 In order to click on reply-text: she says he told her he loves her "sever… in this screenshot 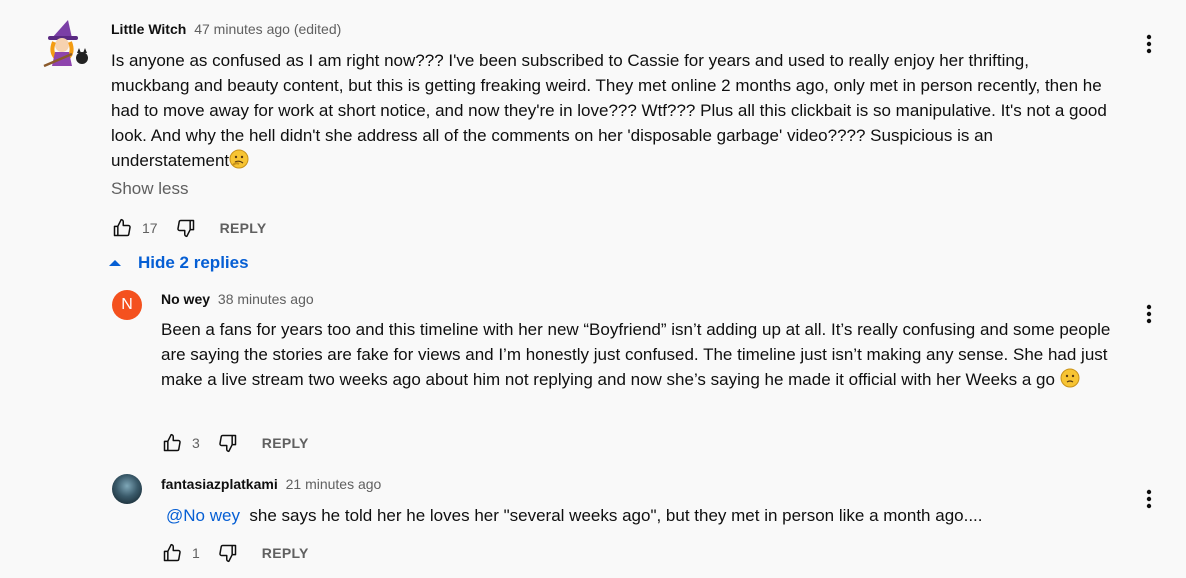, I will do `click(616, 515)`.